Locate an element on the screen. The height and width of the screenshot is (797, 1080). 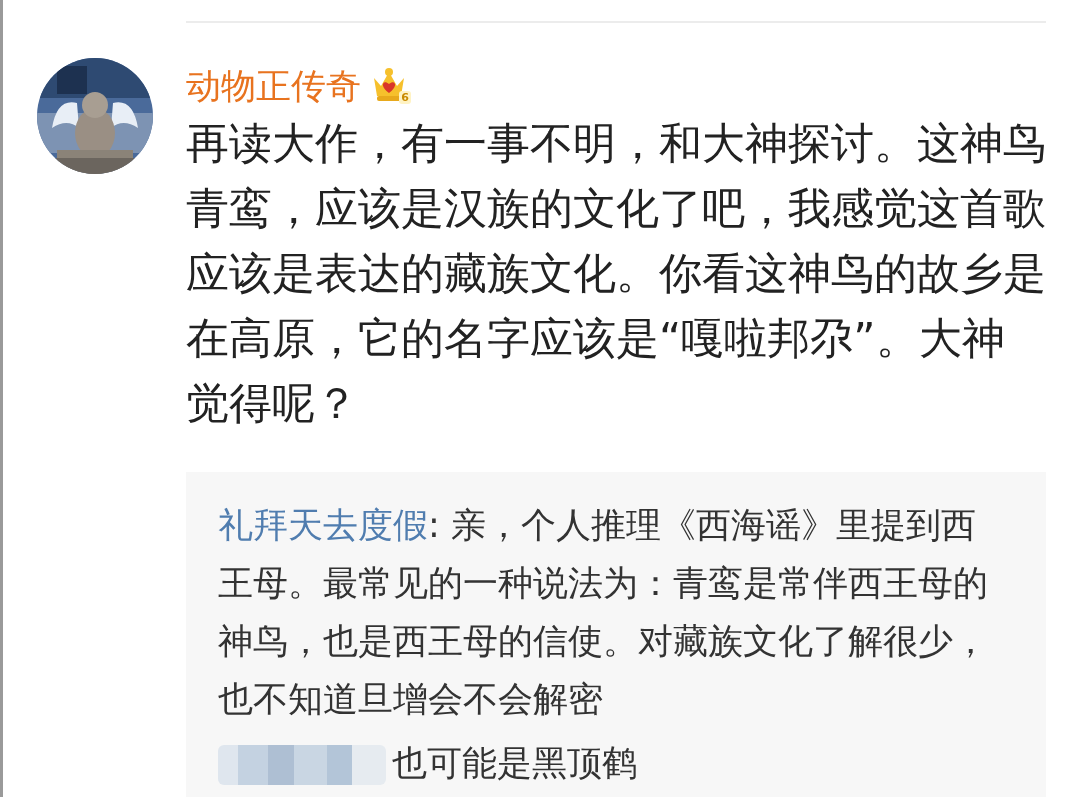
reply-author: 礼拜天去度假 is located at coordinates (323, 525).